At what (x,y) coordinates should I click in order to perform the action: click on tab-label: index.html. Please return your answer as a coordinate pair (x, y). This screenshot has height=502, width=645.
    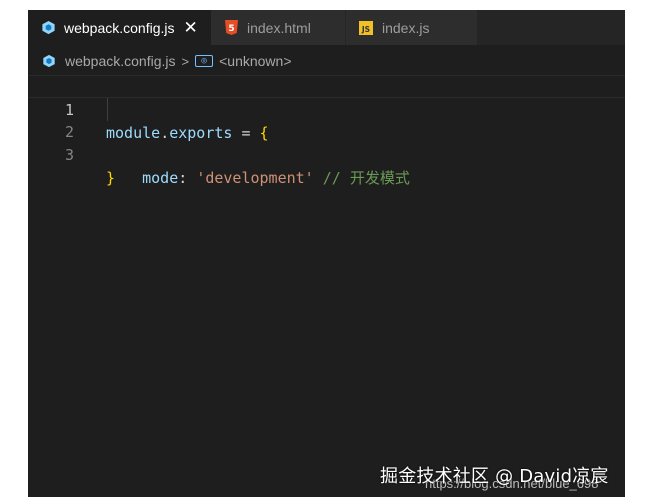
    Looking at the image, I should click on (279, 27).